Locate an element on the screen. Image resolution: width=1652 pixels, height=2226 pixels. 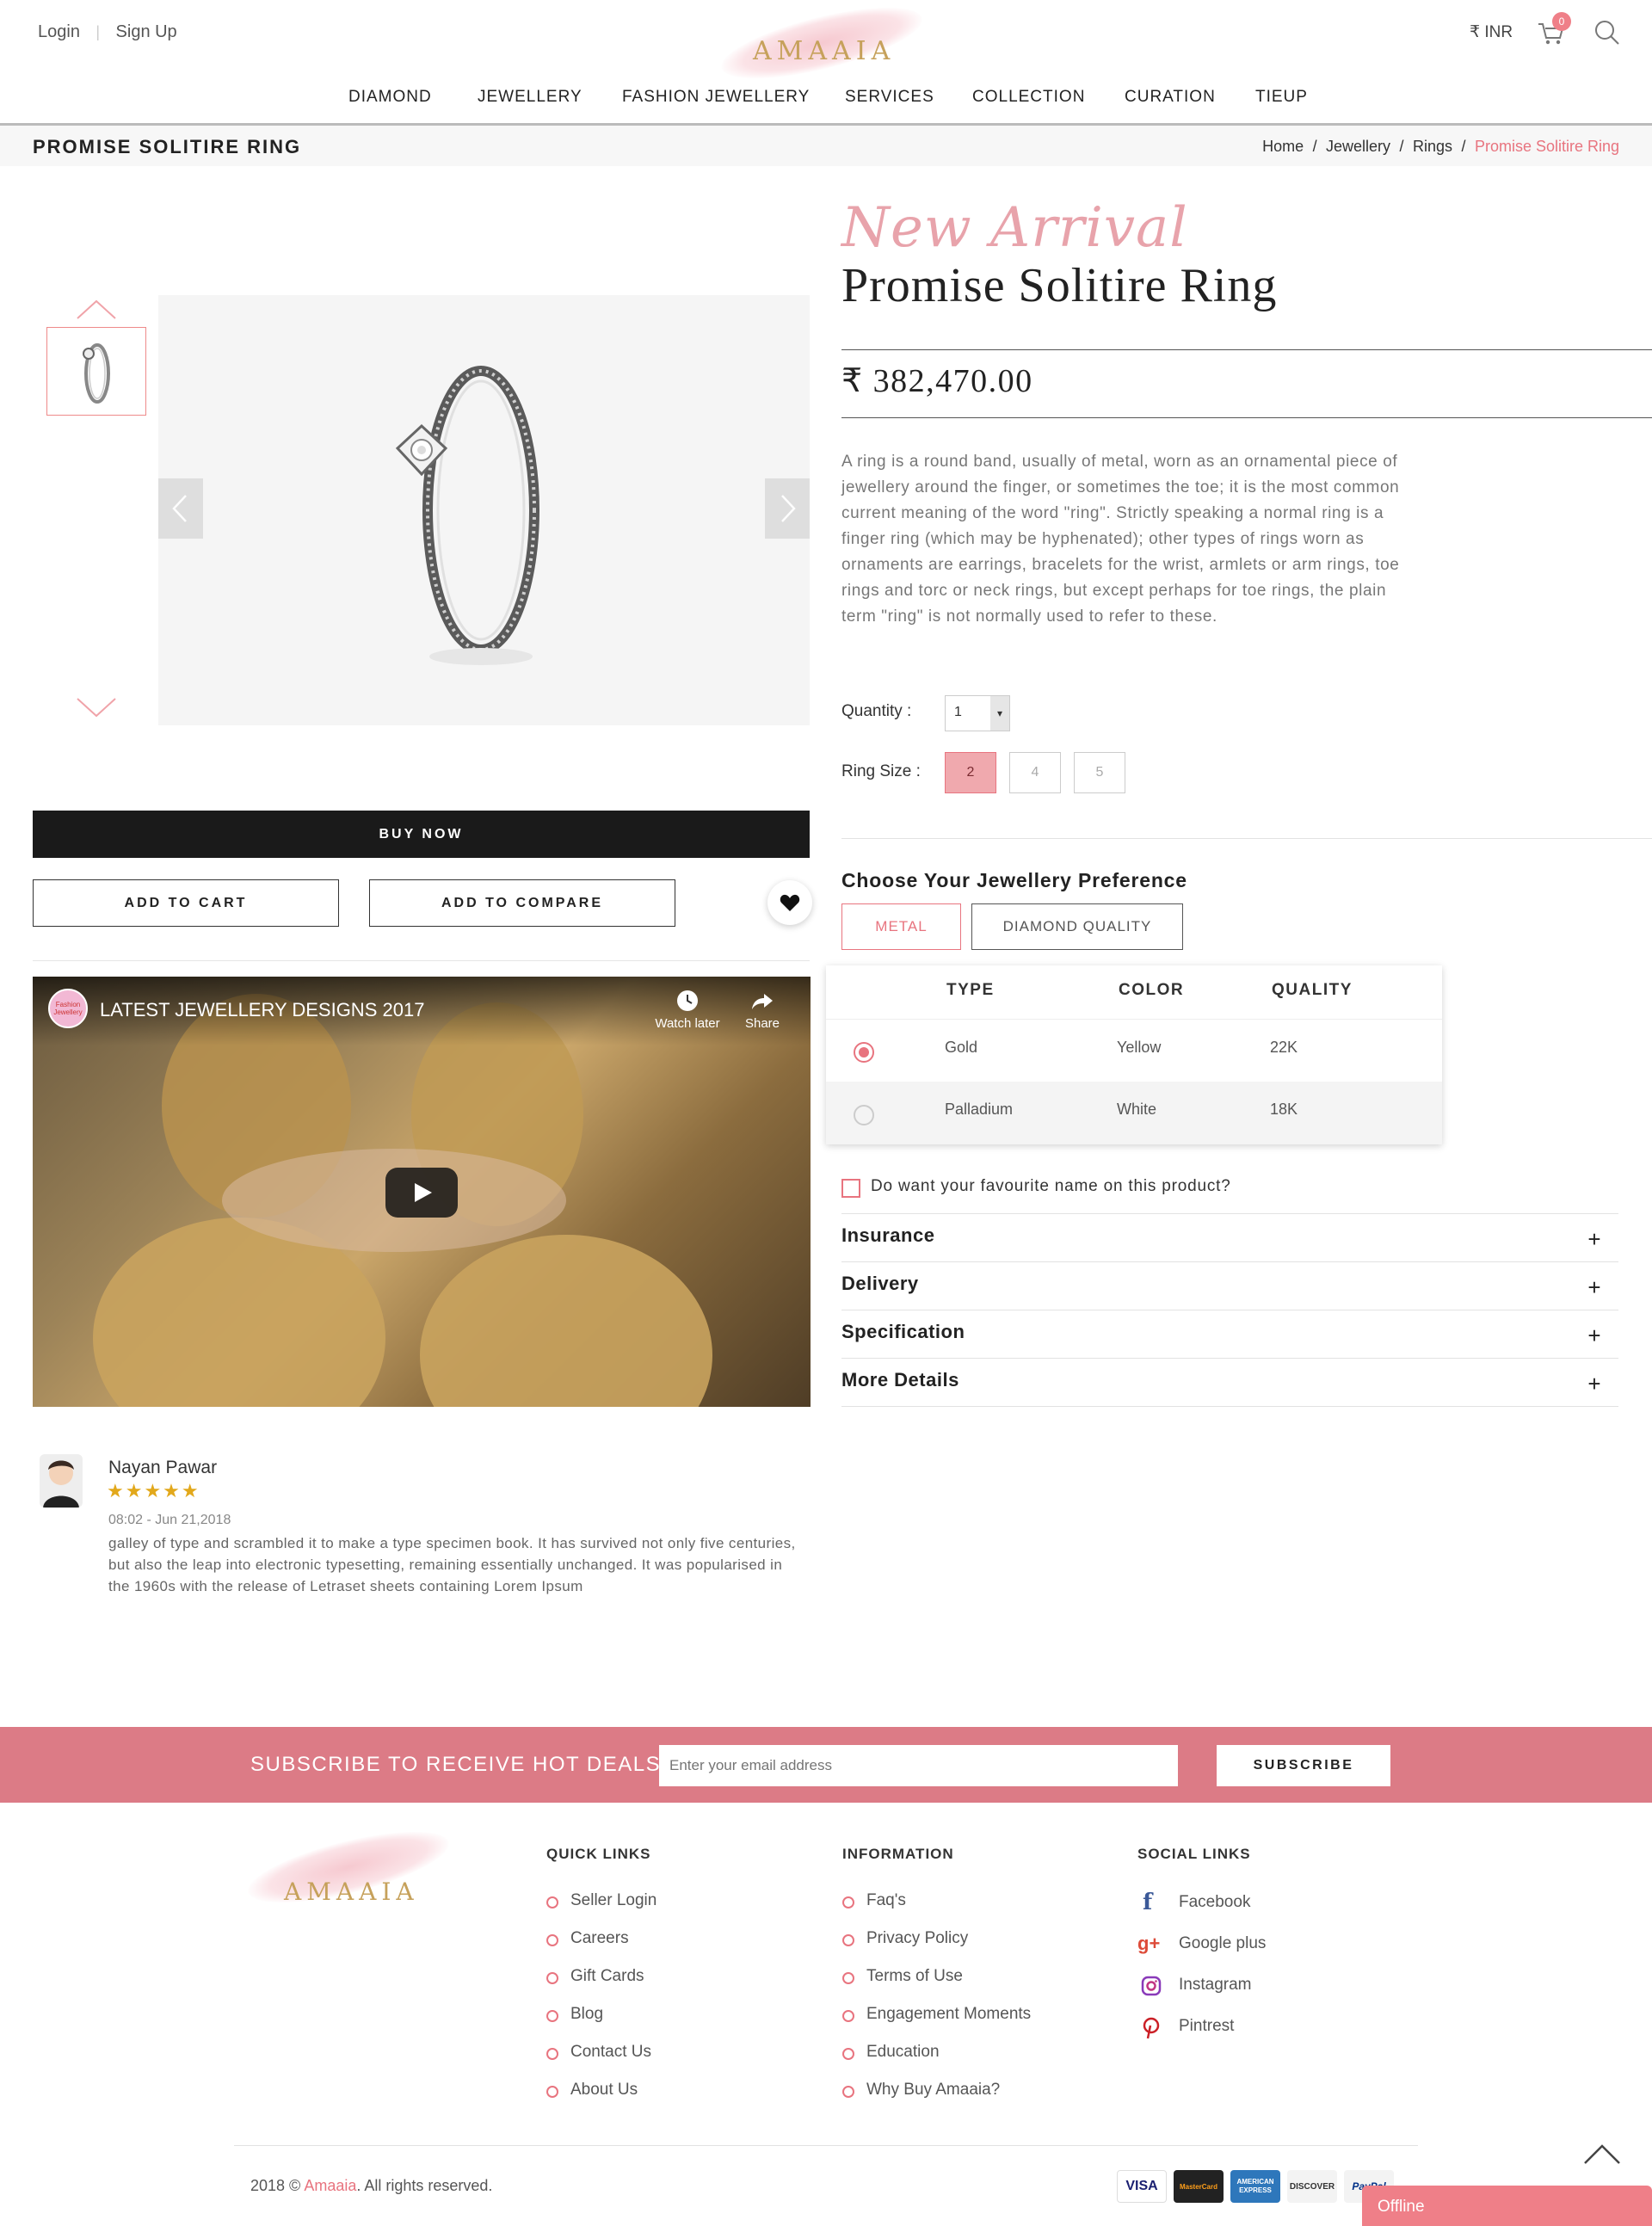
footer-link-privacy-policy: Privacy Policy is located at coordinates (936, 1948).